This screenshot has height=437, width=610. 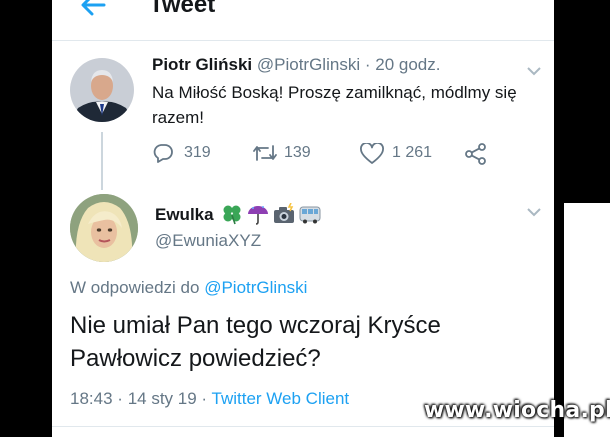 I want to click on page-title: Tweet, so click(x=182, y=9).